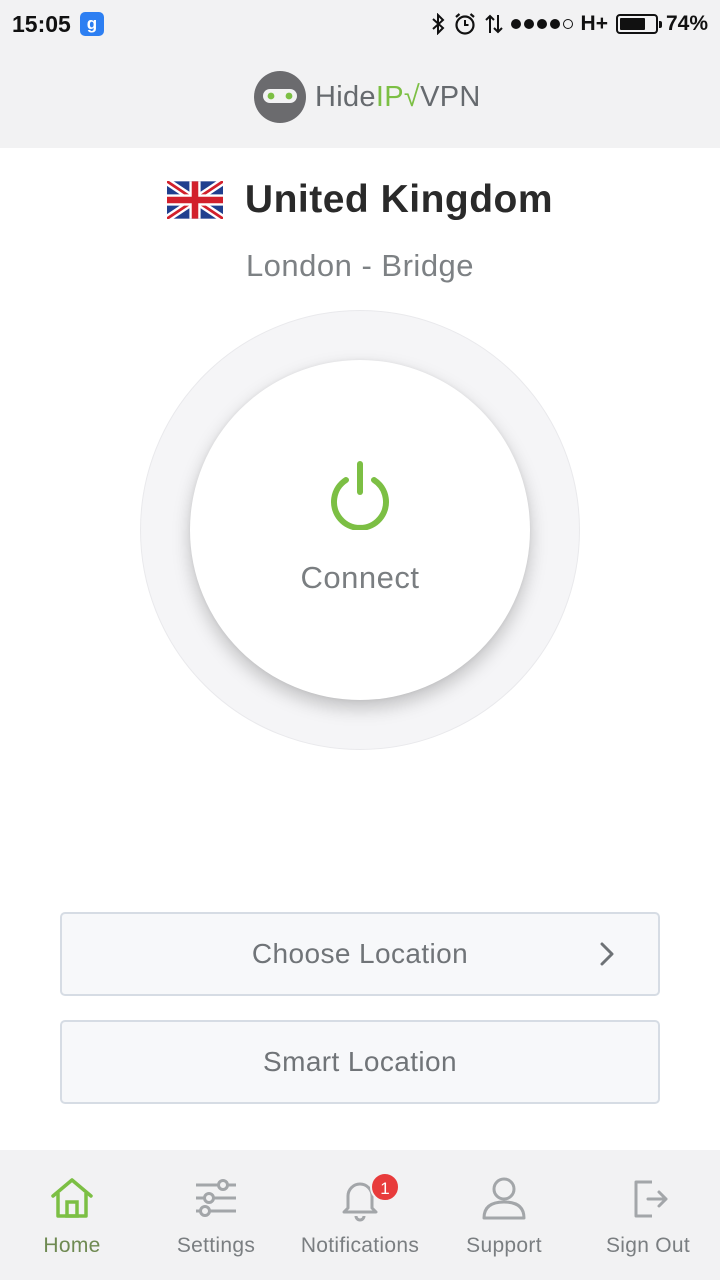 The height and width of the screenshot is (1280, 720). What do you see at coordinates (651, 1199) in the screenshot?
I see `sign-out-icon` at bounding box center [651, 1199].